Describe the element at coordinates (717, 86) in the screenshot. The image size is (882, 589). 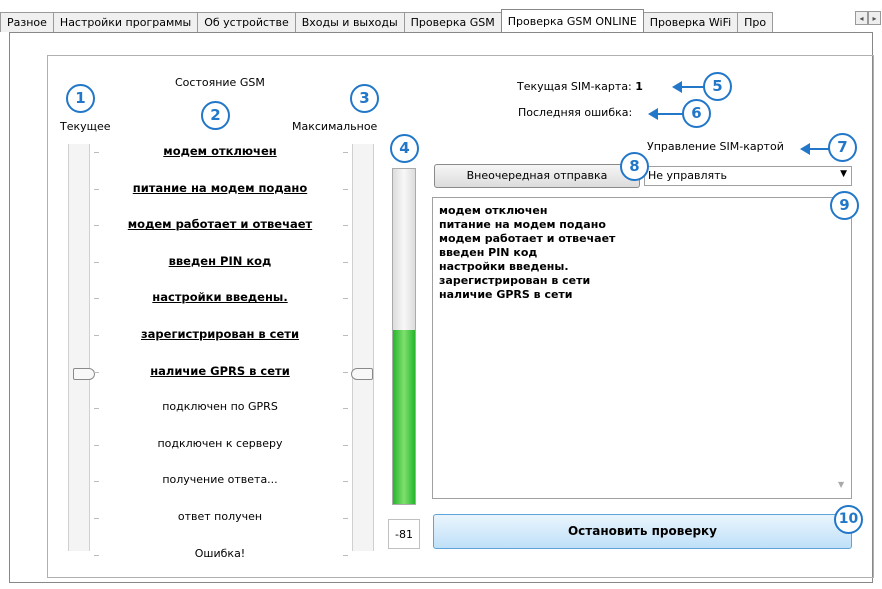
I see `callout-5-badge: 5` at that location.